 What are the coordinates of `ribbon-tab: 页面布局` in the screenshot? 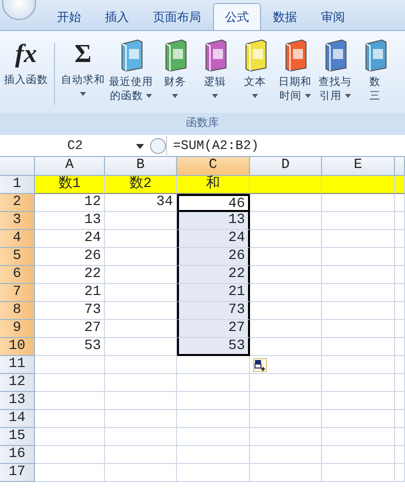 It's located at (177, 16).